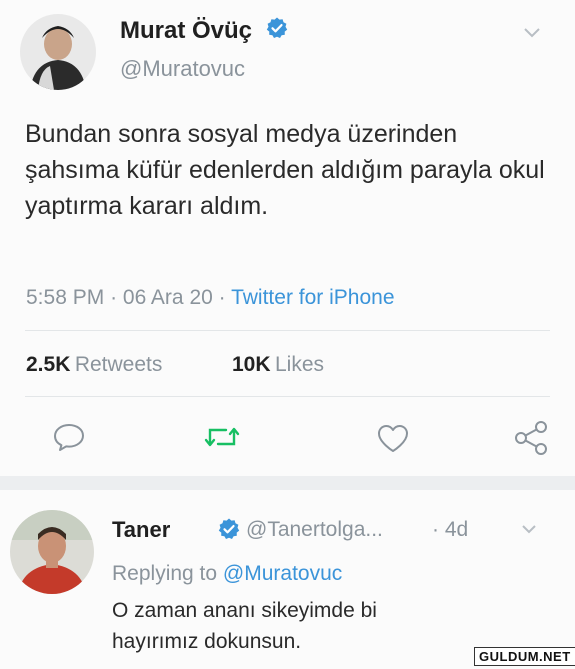 The height and width of the screenshot is (669, 575). Describe the element at coordinates (118, 364) in the screenshot. I see `retweets-label: Retweets` at that location.